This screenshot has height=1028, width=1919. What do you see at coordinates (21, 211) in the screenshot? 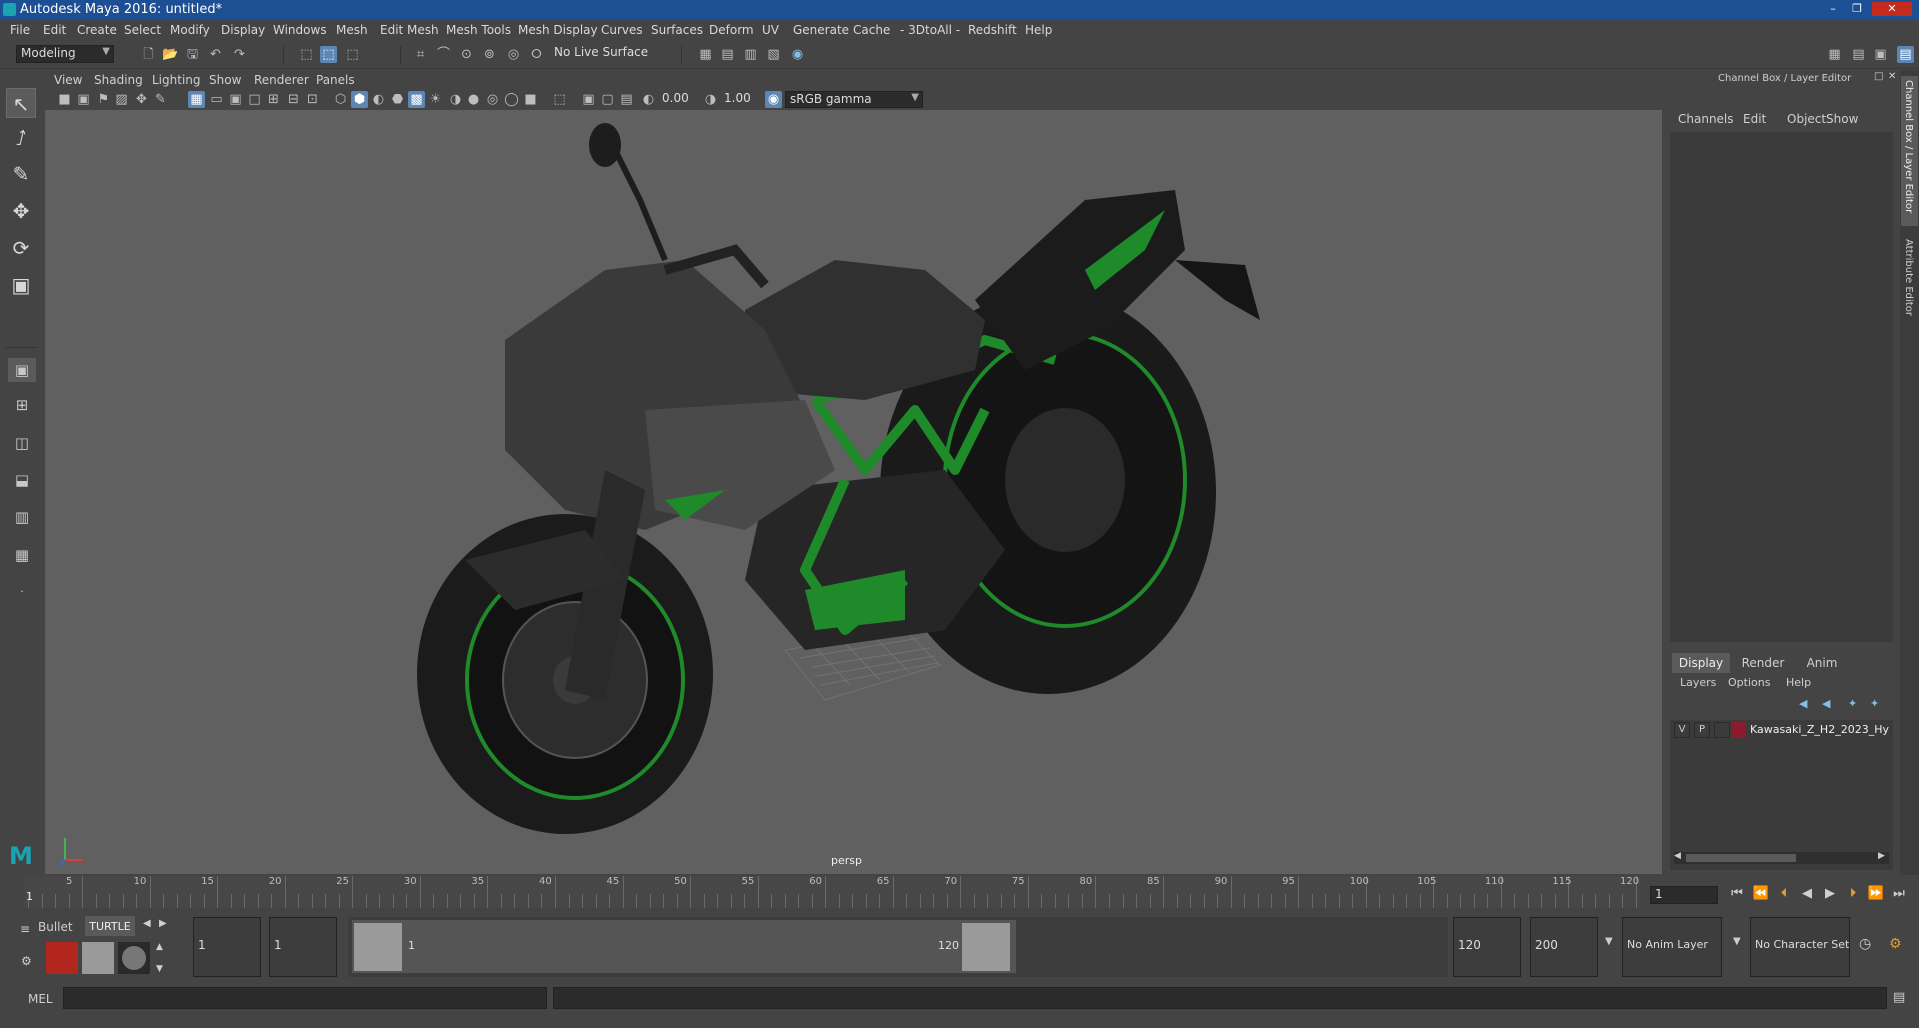
I see `move-tool-icon: ✥` at bounding box center [21, 211].